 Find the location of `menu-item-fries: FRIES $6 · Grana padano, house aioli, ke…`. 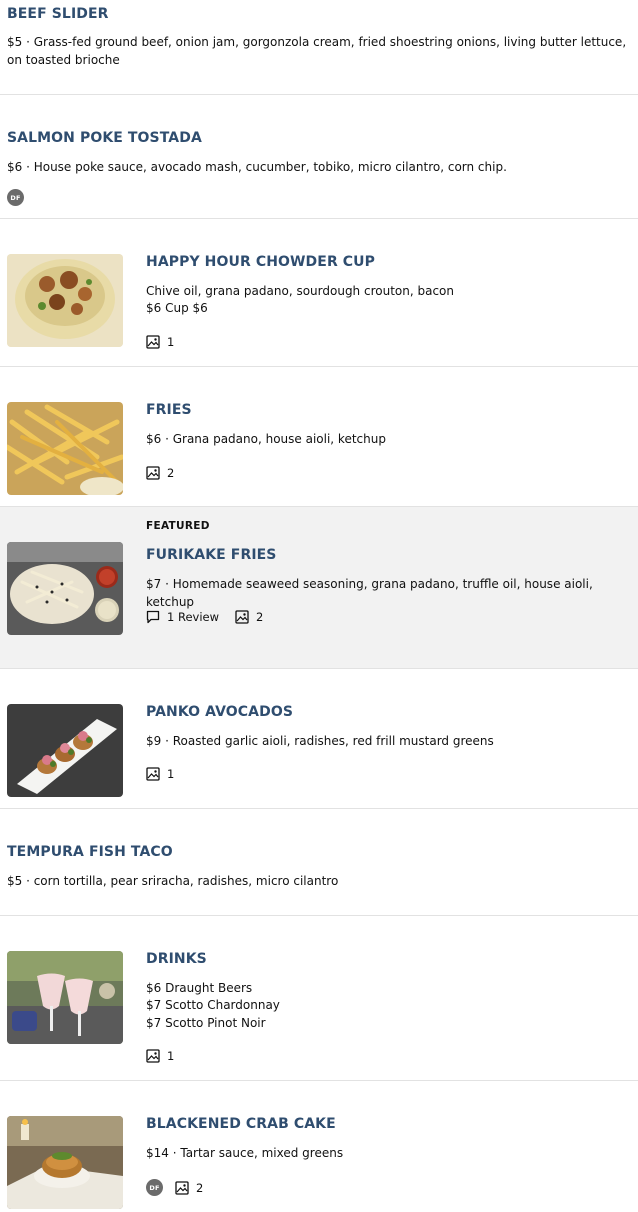

menu-item-fries: FRIES $6 · Grana padano, house aioli, ke… is located at coordinates (319, 437).